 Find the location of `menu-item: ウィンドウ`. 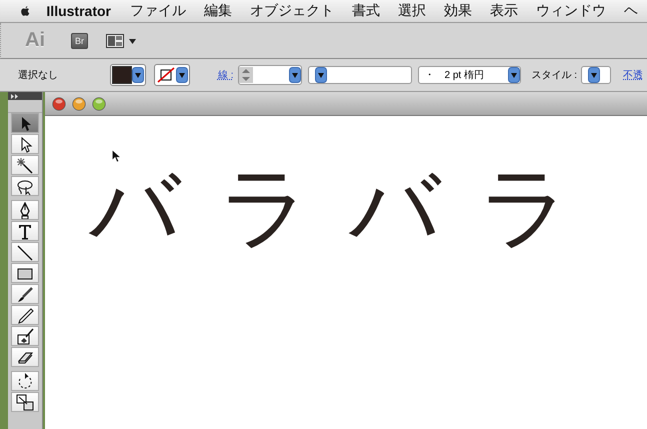

menu-item: ウィンドウ is located at coordinates (571, 11).